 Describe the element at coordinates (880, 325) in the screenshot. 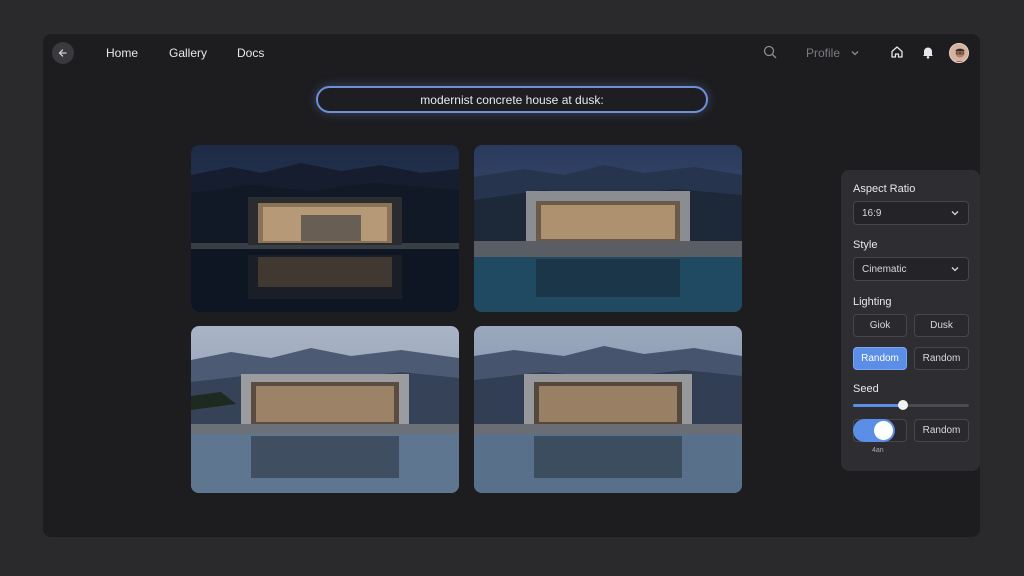

I see `lighting-option-giok: Giok` at that location.